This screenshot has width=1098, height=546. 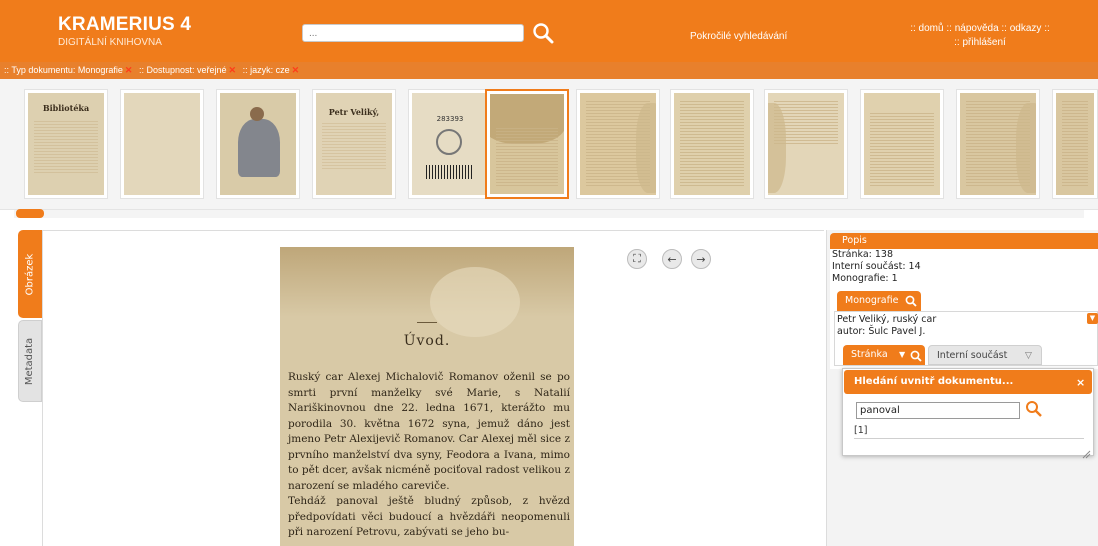 I want to click on thumbnail-scrollbar, so click(x=549, y=214).